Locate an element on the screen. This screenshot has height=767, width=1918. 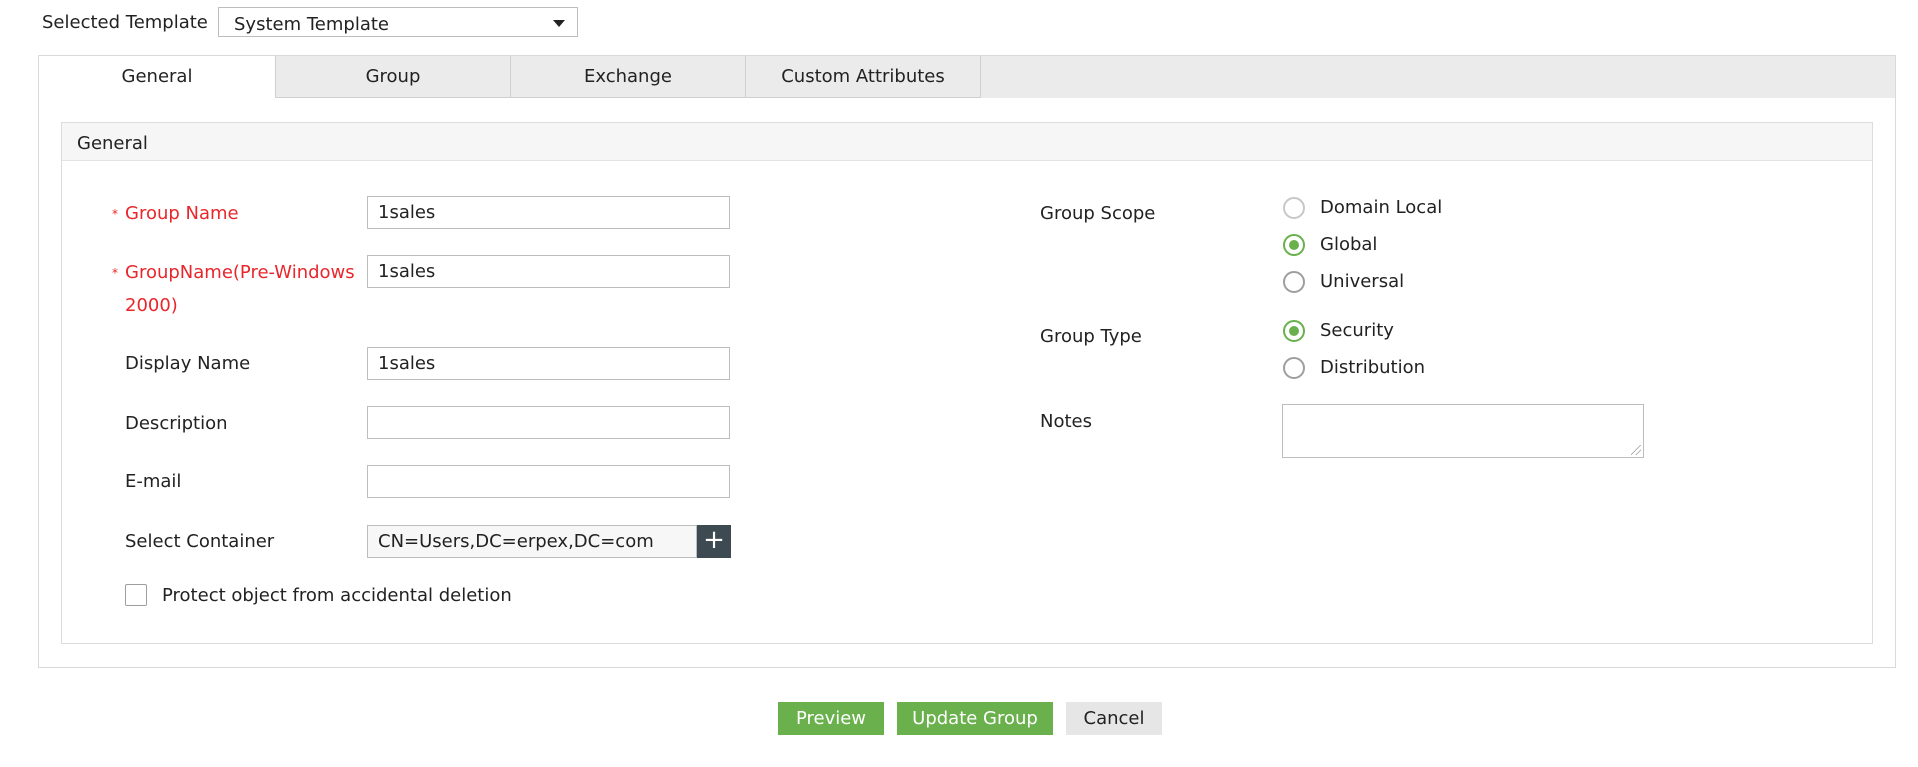
tab-exchange: Exchange is located at coordinates (628, 77).